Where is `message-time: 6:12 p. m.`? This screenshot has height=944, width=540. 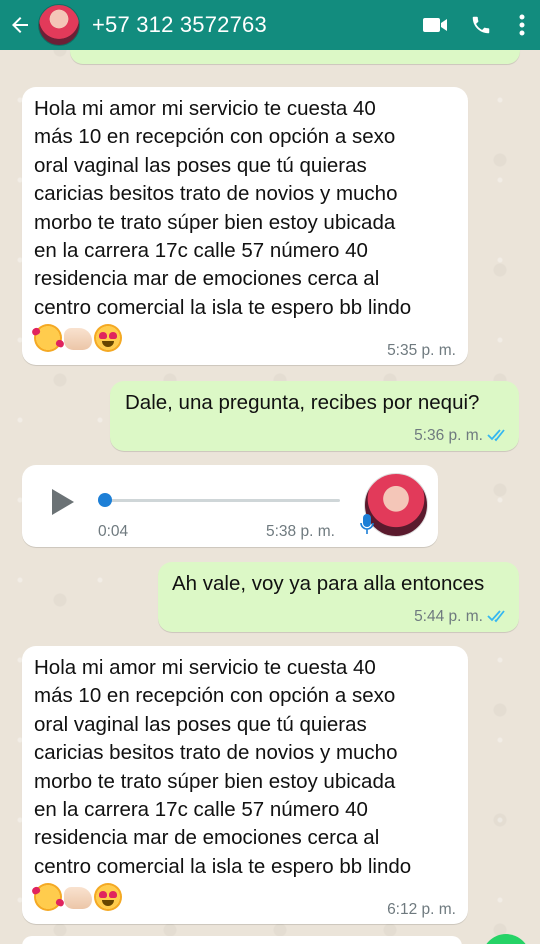 message-time: 6:12 p. m. is located at coordinates (421, 909).